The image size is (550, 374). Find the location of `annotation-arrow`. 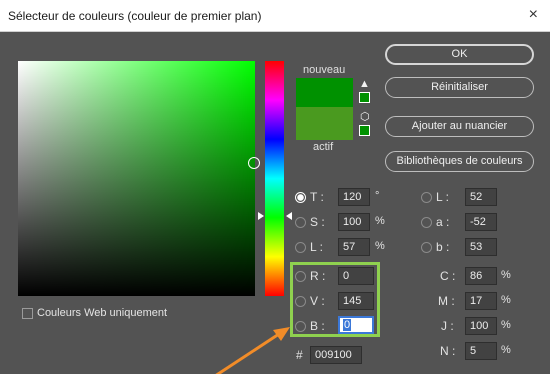

annotation-arrow is located at coordinates (252, 350).